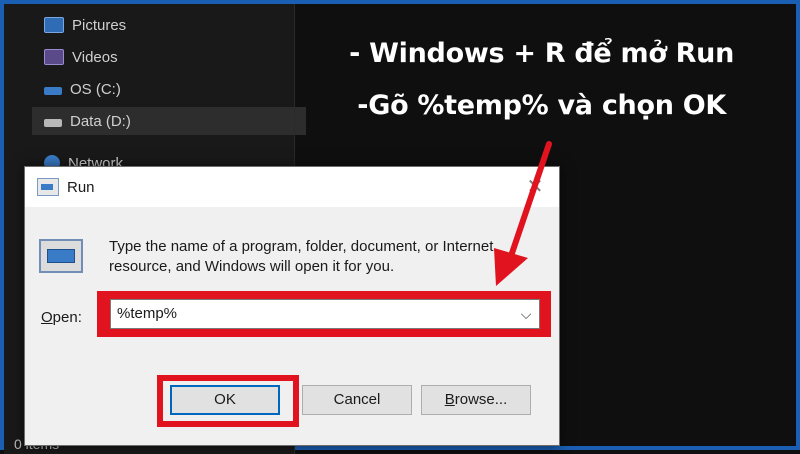 The height and width of the screenshot is (454, 800). What do you see at coordinates (166, 89) in the screenshot?
I see `nav-item-os-drive: OS (C:)` at bounding box center [166, 89].